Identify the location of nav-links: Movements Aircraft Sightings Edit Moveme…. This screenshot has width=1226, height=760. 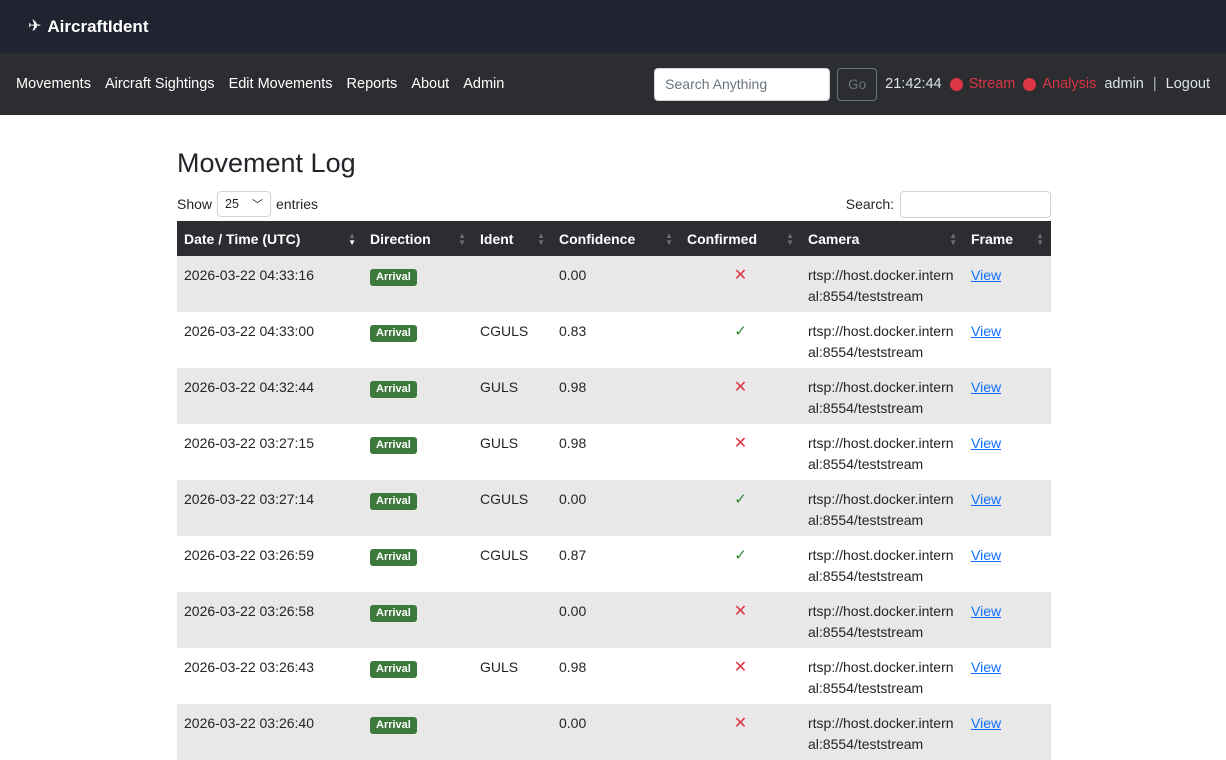
(260, 84).